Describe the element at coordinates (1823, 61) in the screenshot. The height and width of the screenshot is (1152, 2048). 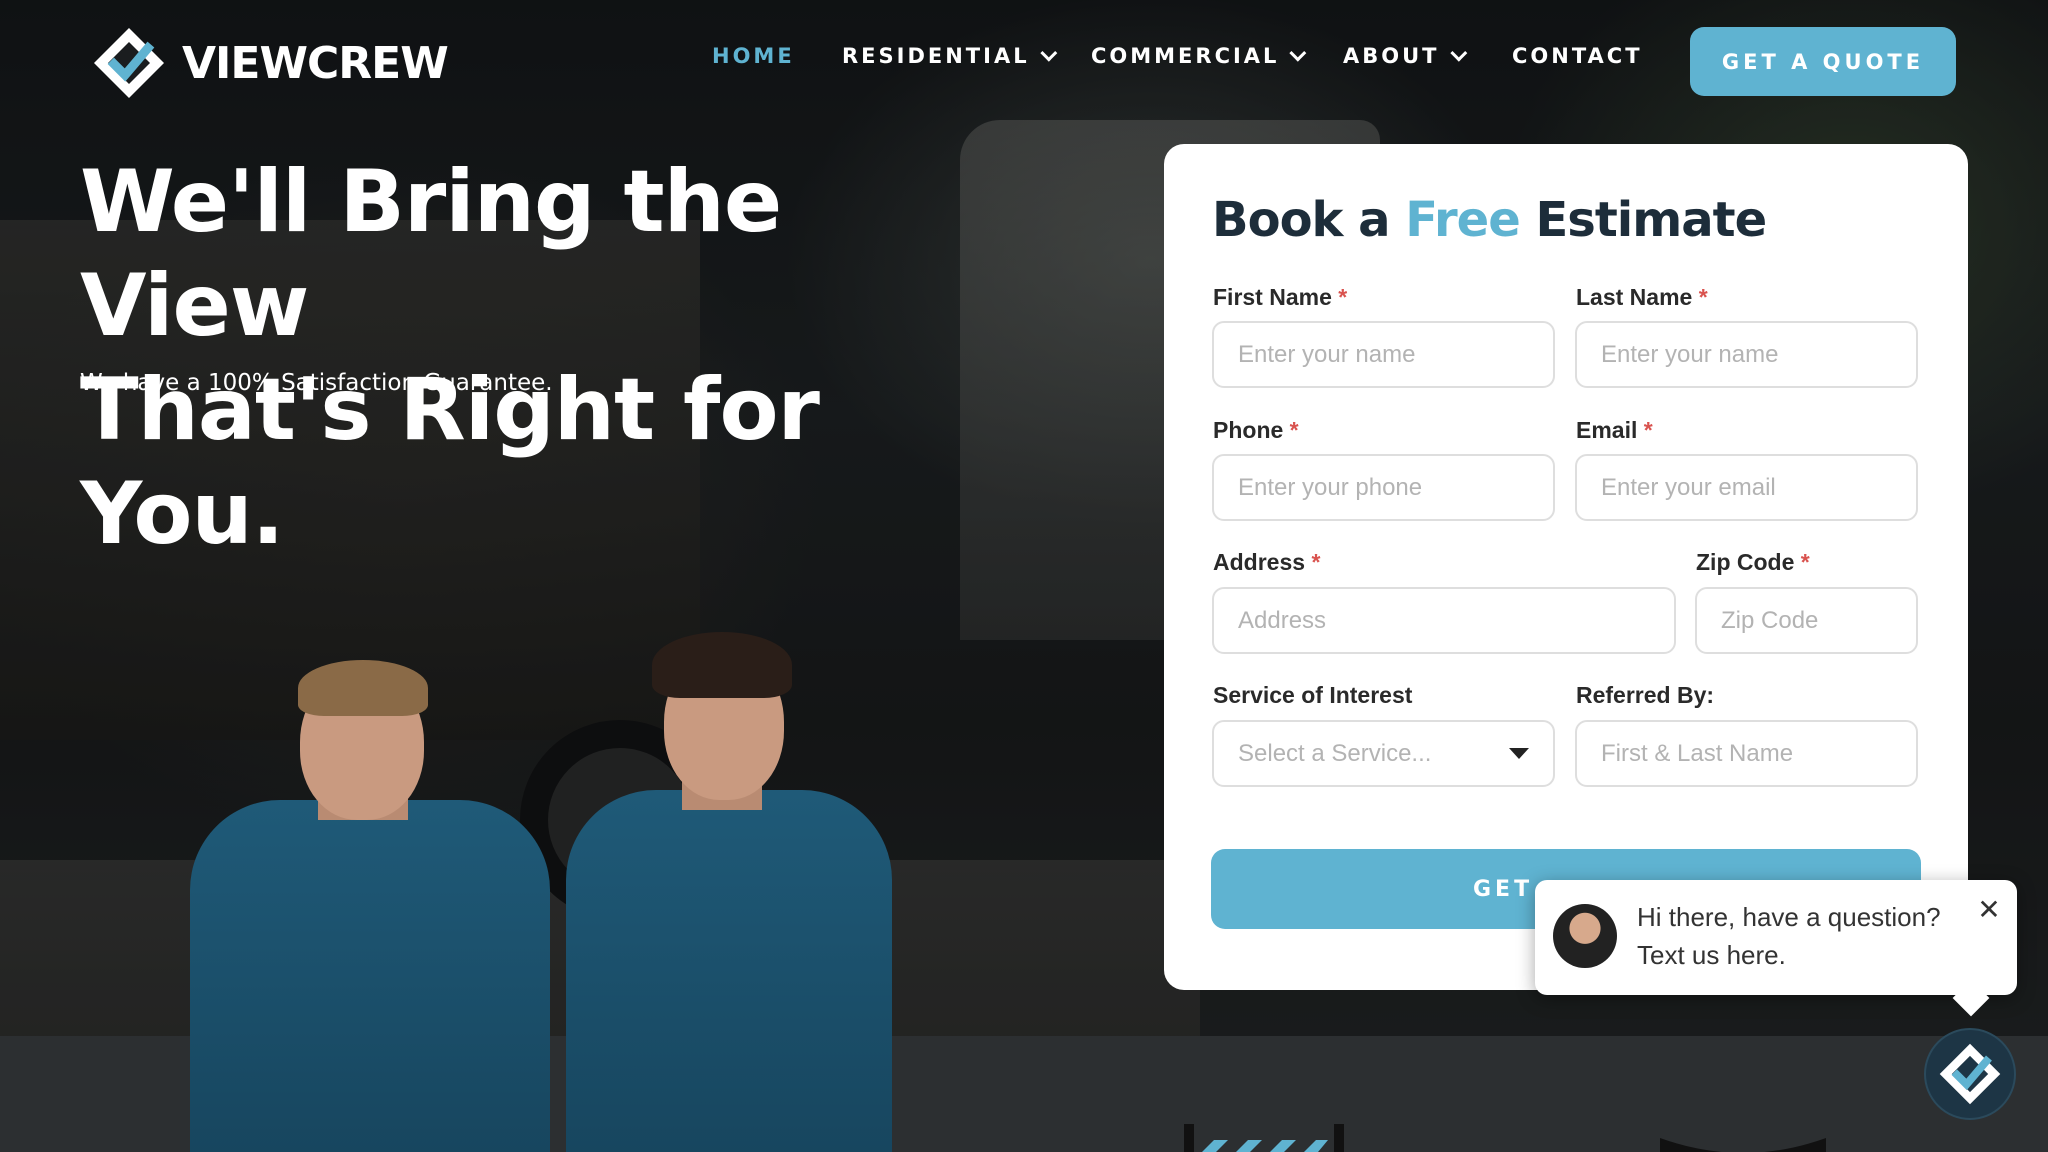
I see `get-a-quote-button: GET A QUOTE` at that location.